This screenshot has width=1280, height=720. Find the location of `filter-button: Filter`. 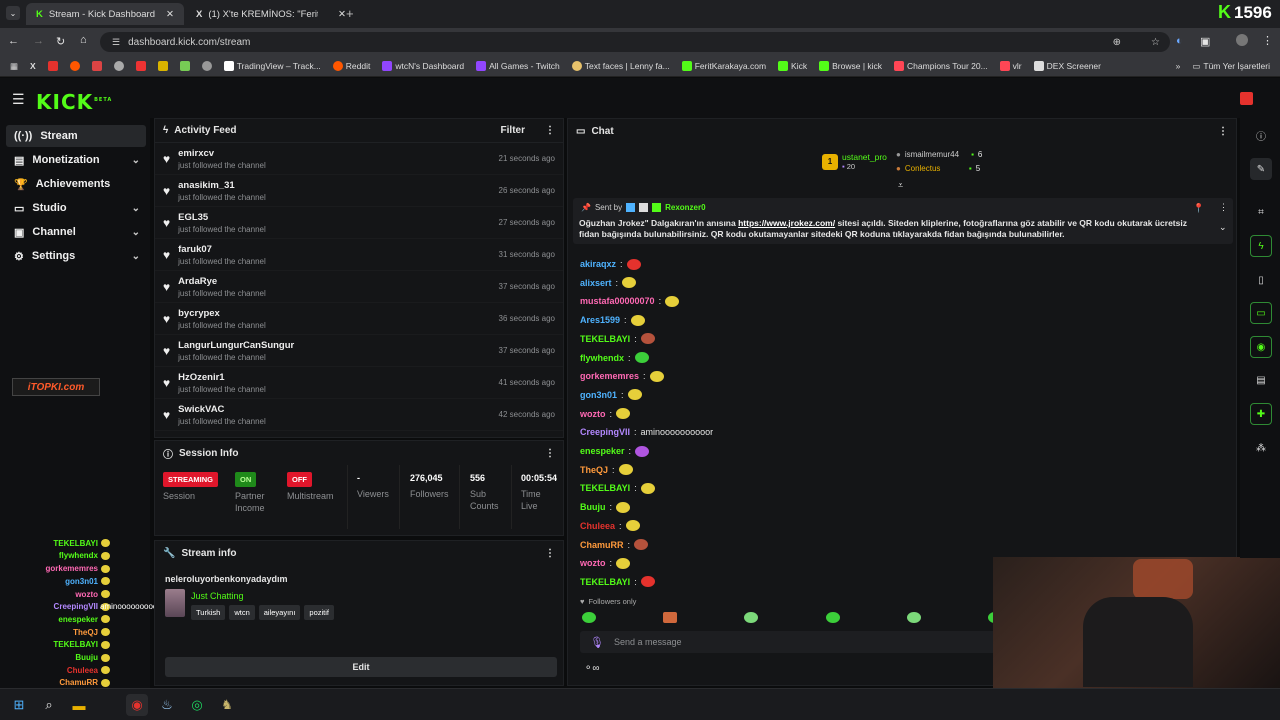

filter-button: Filter is located at coordinates (513, 130).